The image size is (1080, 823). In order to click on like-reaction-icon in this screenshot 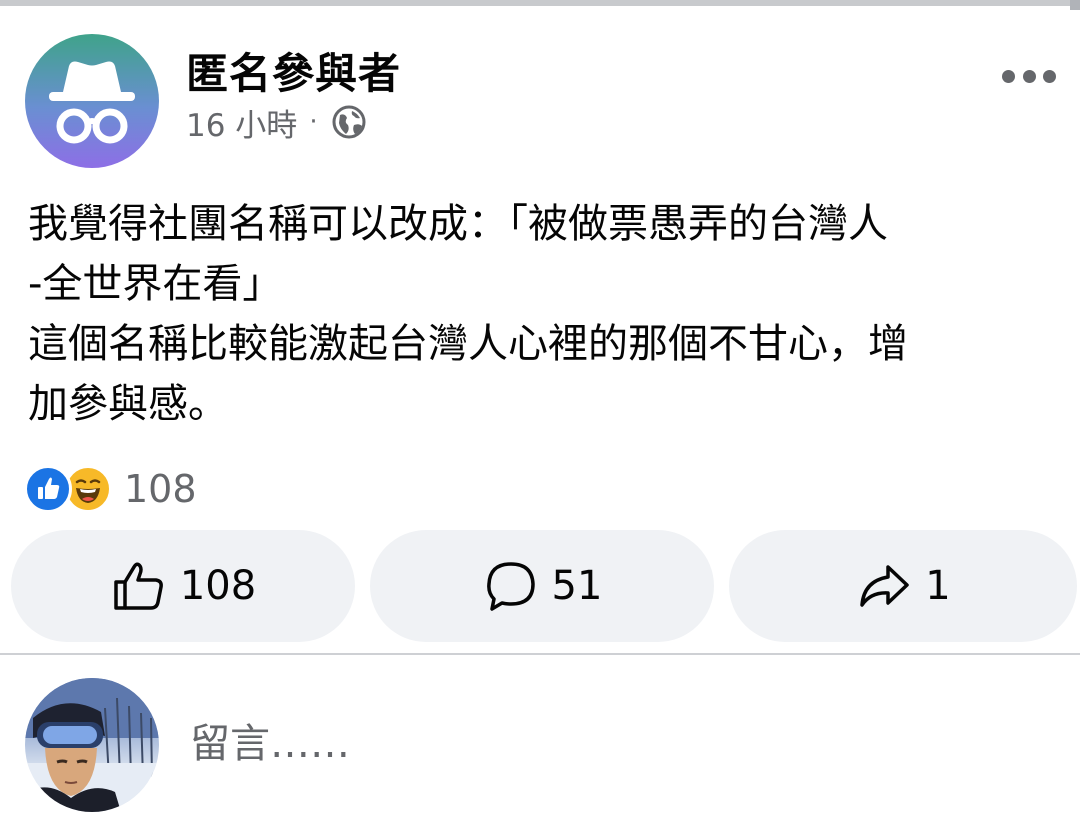, I will do `click(48, 489)`.